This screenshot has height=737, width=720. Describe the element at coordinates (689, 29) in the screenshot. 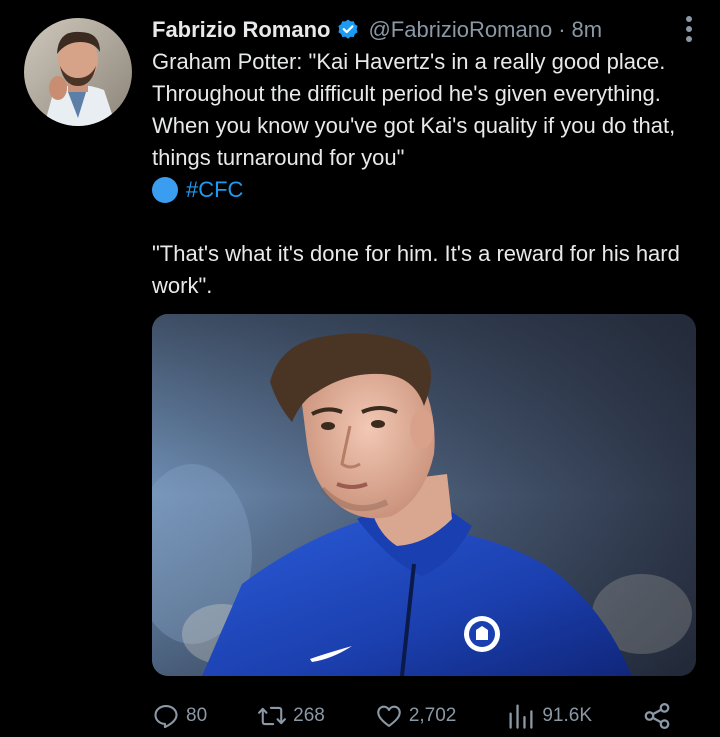

I see `more-options-icon` at that location.